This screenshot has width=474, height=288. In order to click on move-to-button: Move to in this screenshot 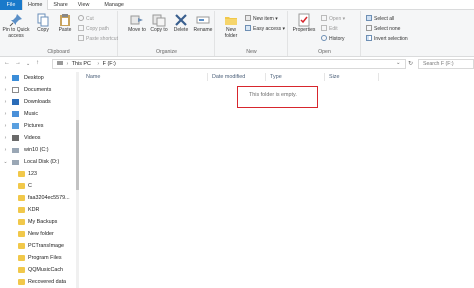, I will do `click(137, 23)`.